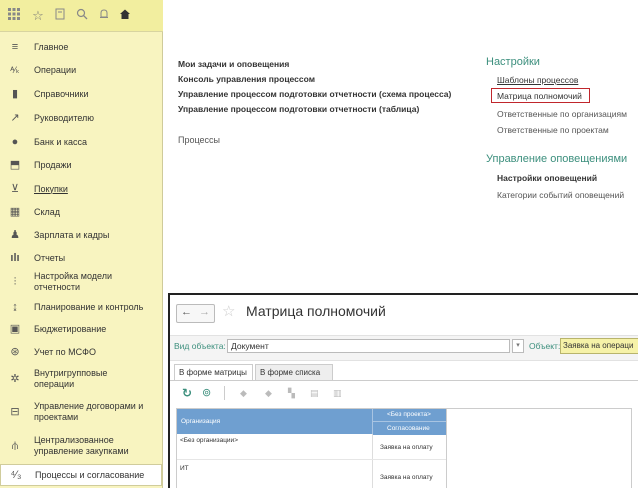 The height and width of the screenshot is (488, 638). I want to click on sidebar-item-reference: ▮ Справочники, so click(81, 94).